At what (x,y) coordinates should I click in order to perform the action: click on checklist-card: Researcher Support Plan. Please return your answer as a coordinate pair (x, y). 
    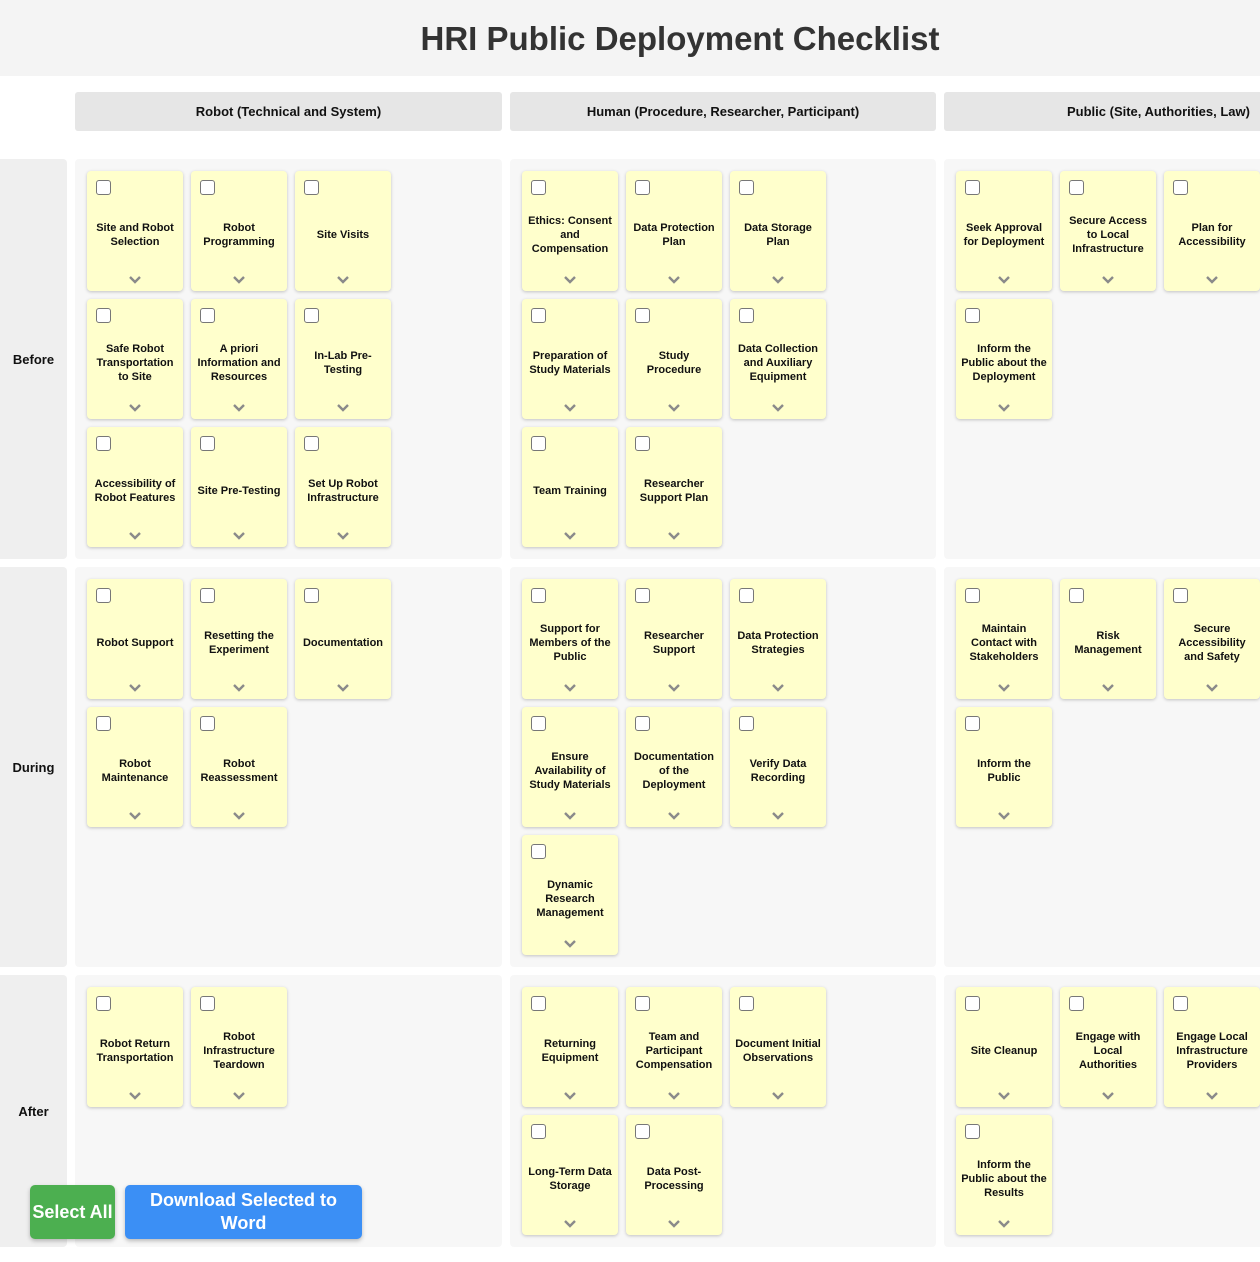
    Looking at the image, I should click on (674, 487).